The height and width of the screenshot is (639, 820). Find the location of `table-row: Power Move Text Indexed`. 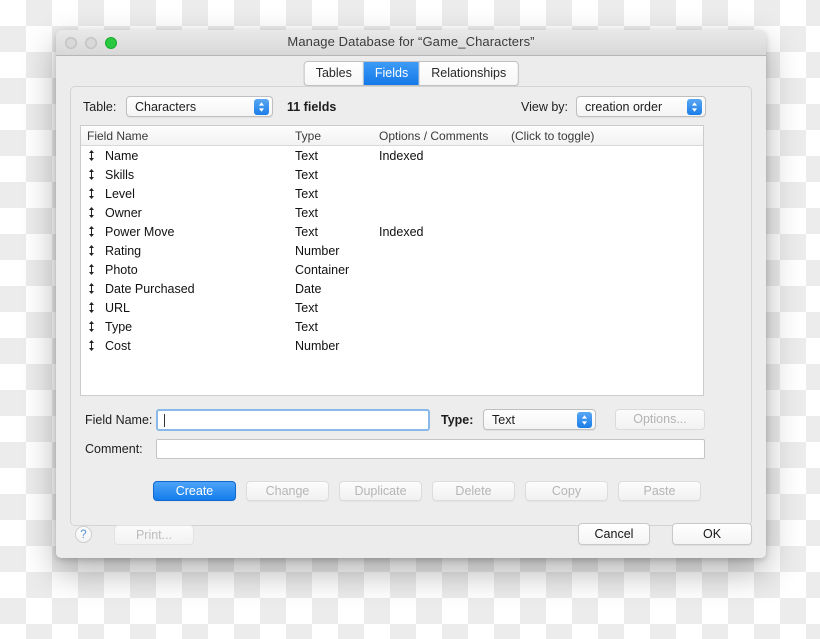

table-row: Power Move Text Indexed is located at coordinates (392, 231).